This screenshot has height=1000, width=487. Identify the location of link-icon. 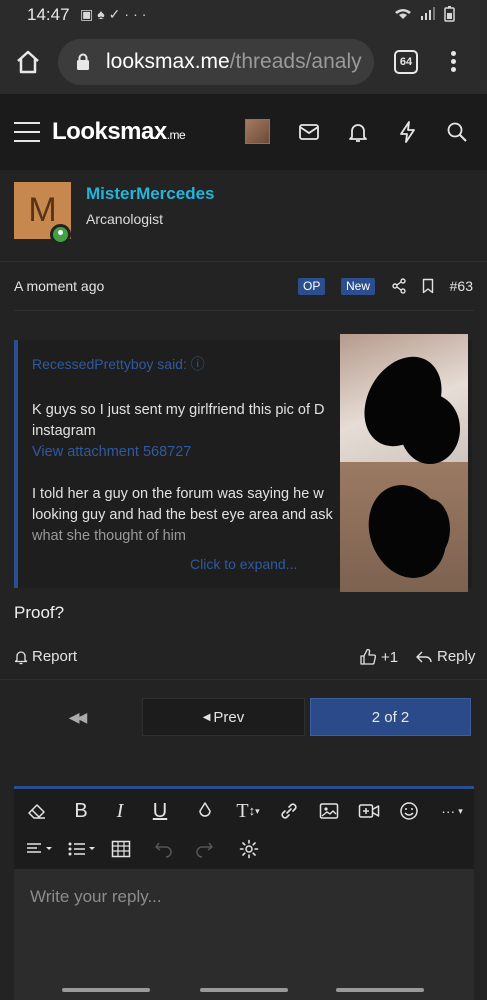
(289, 811).